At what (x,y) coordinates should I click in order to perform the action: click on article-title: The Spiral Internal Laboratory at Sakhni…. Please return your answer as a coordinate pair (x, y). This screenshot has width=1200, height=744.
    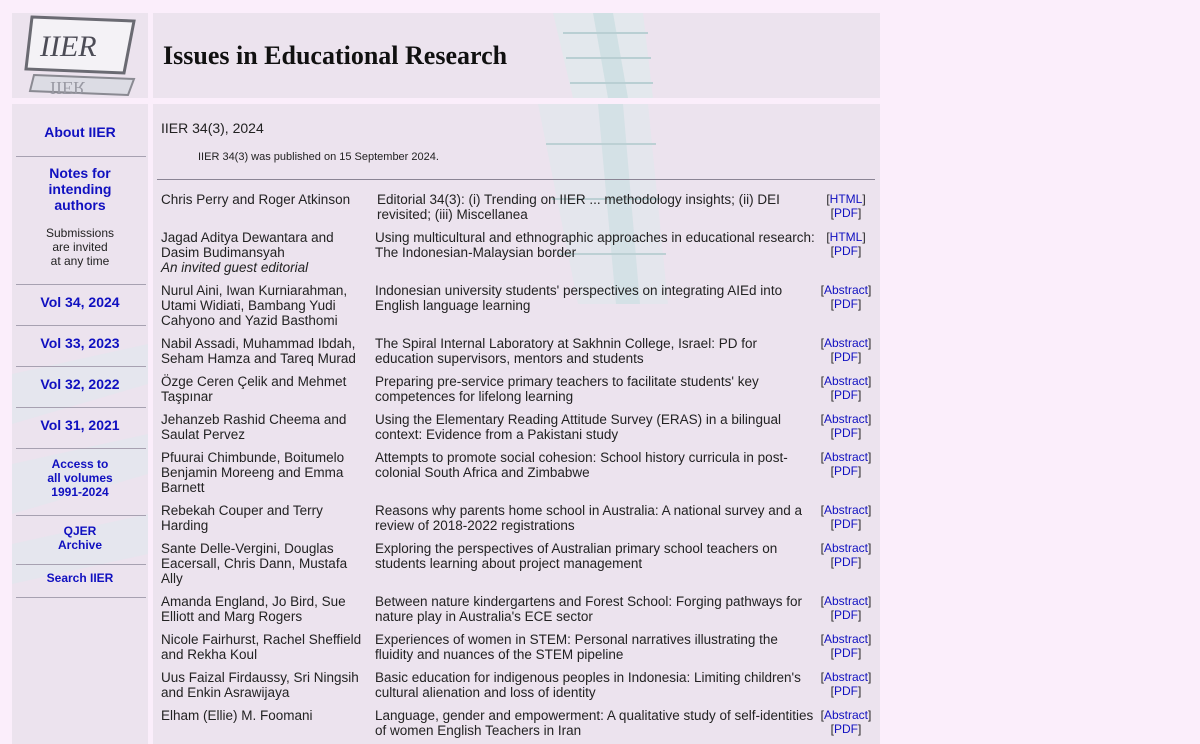
    Looking at the image, I should click on (566, 351).